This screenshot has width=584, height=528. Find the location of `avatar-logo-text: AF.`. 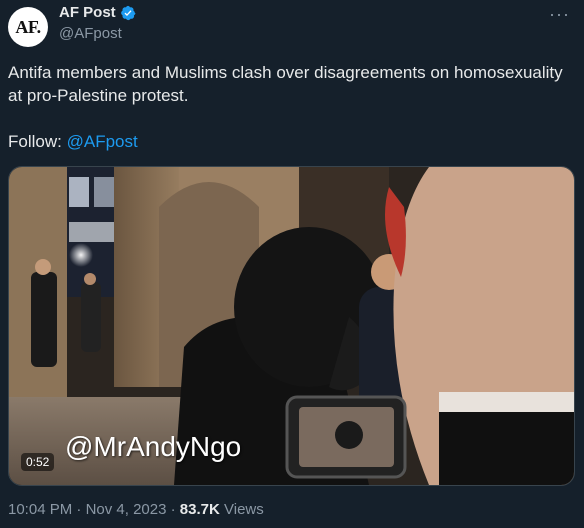

avatar-logo-text: AF. is located at coordinates (28, 26).